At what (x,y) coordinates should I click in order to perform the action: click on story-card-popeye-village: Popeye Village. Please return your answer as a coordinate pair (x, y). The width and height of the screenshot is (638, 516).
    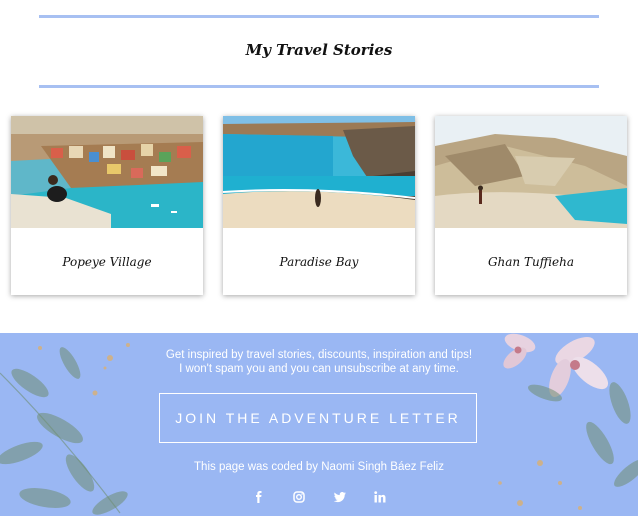
    Looking at the image, I should click on (107, 205).